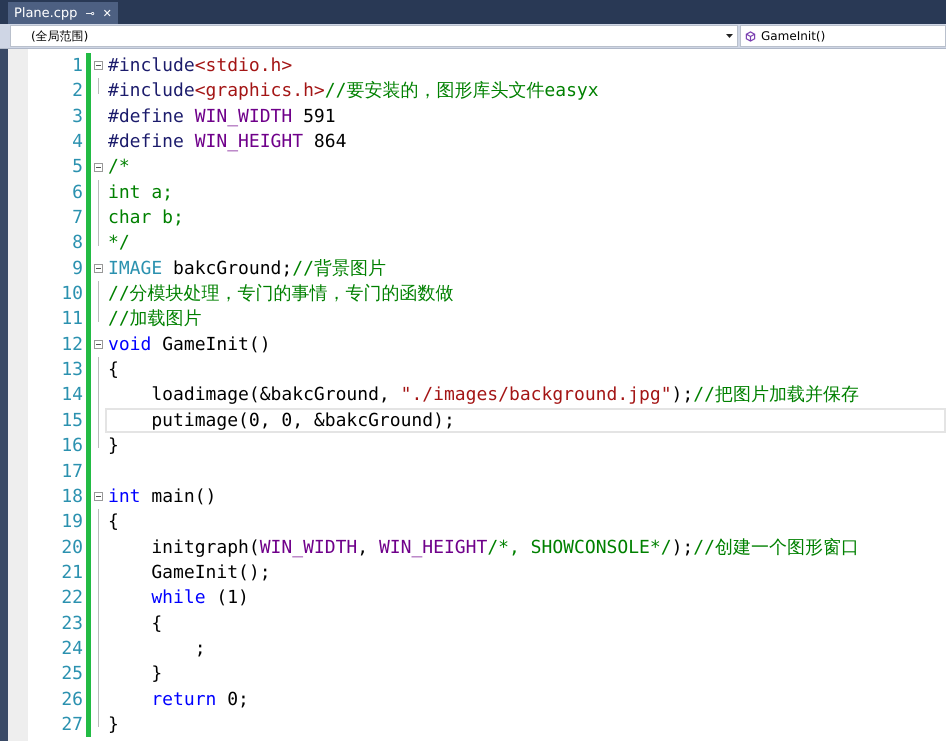 This screenshot has width=946, height=741. Describe the element at coordinates (536, 395) in the screenshot. I see `string-literal: "./images/background.jpg"` at that location.